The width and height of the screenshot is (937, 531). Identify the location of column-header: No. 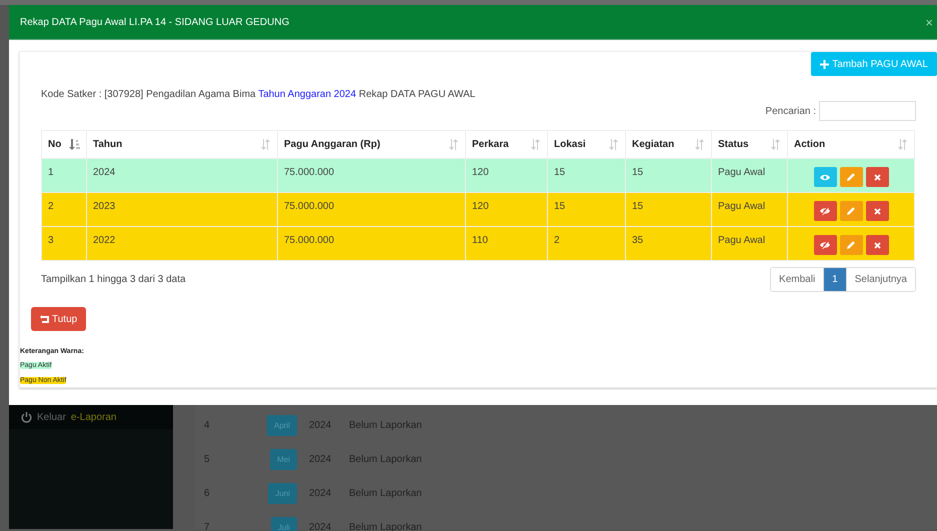
(64, 144).